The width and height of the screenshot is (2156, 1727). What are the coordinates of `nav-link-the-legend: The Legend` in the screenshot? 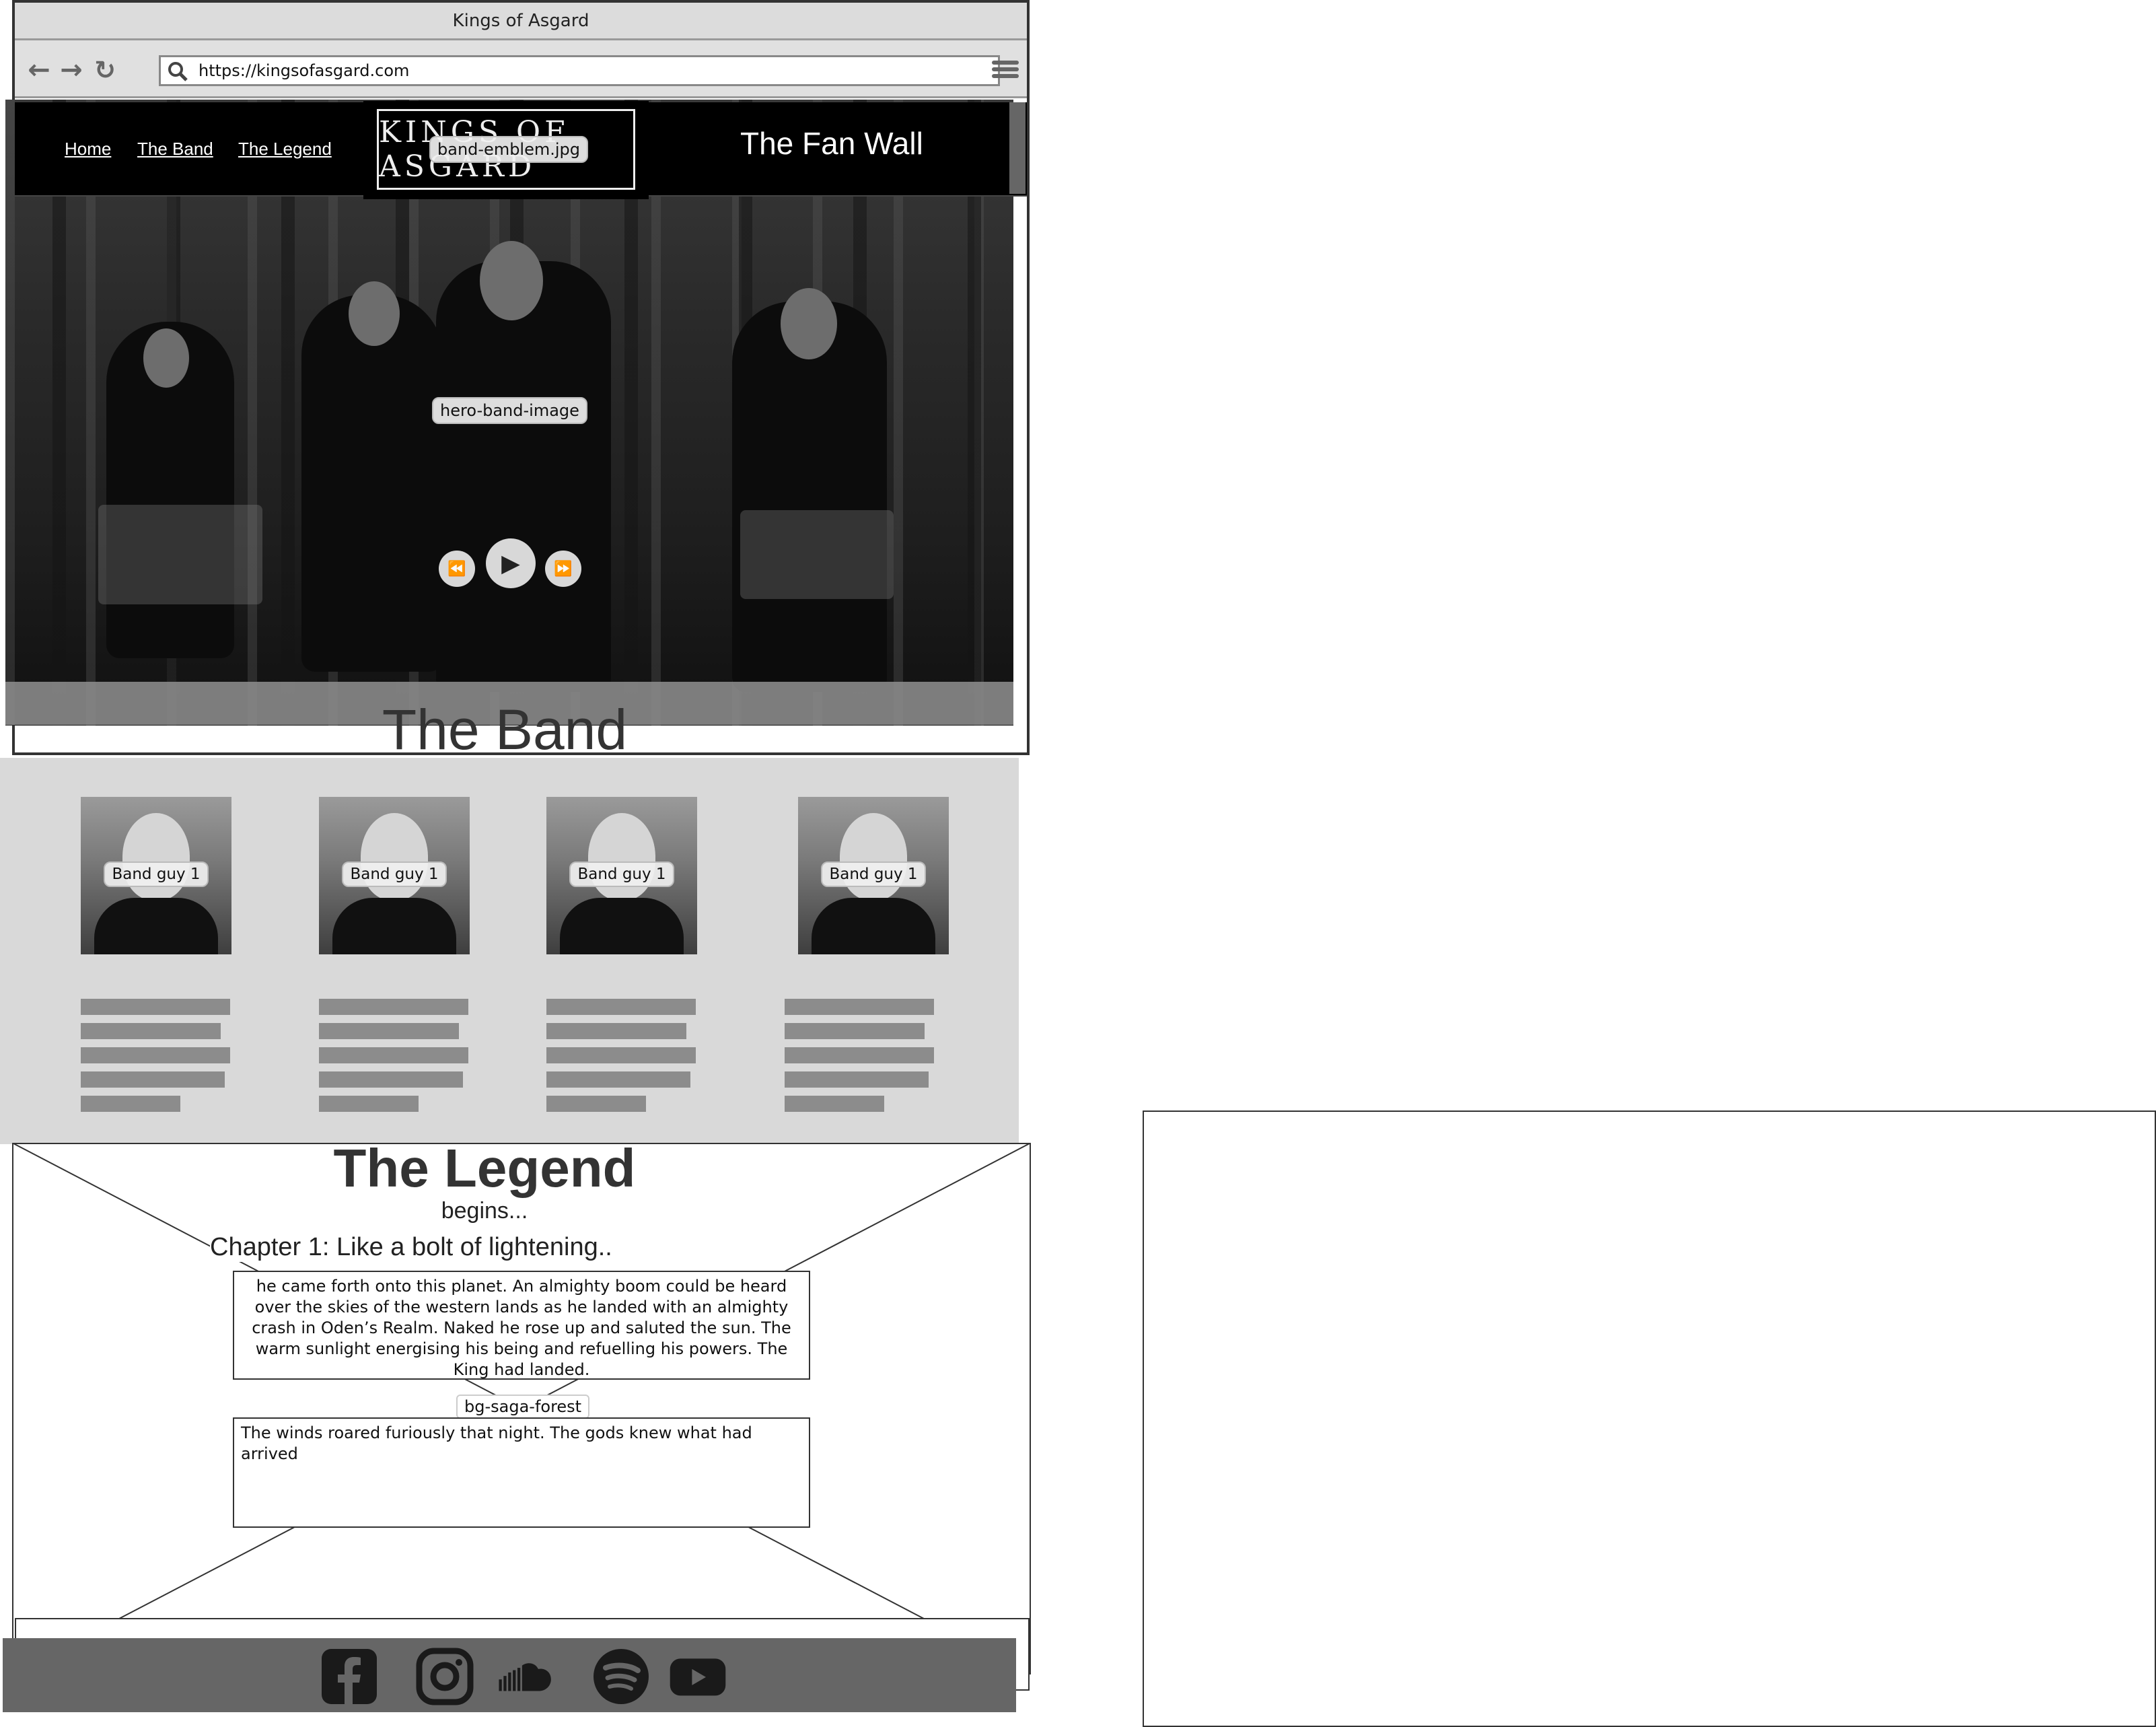 It's located at (285, 149).